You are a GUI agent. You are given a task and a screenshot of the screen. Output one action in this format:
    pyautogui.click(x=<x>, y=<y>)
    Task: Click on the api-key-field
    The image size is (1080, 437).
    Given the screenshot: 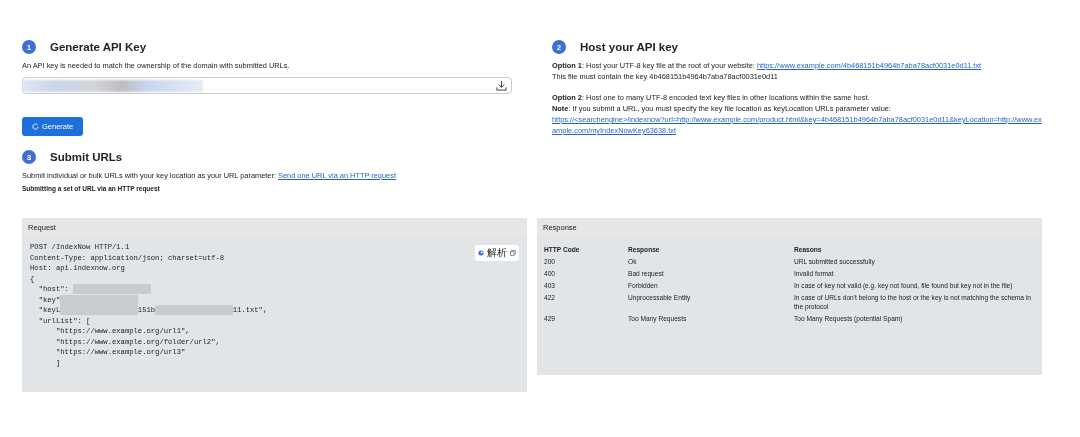 What is the action you would take?
    pyautogui.click(x=267, y=85)
    